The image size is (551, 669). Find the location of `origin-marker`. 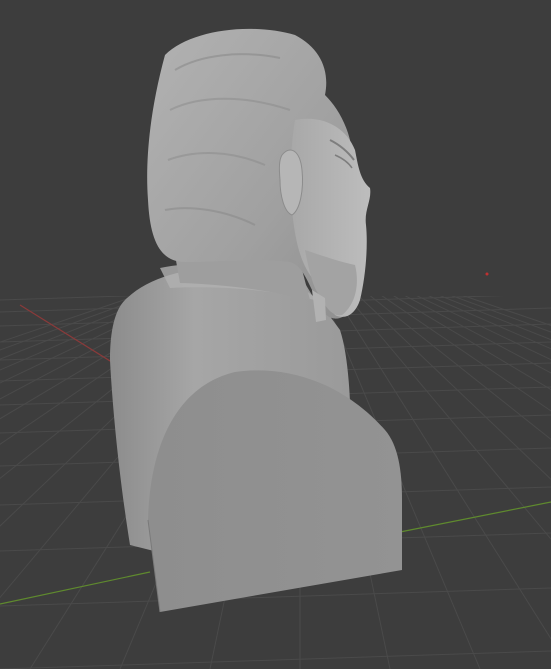

origin-marker is located at coordinates (487, 274).